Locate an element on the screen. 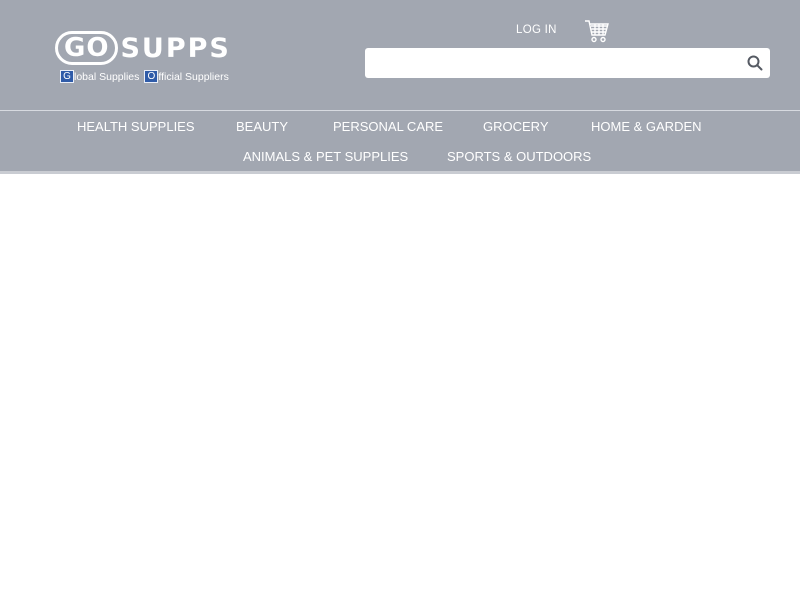 The width and height of the screenshot is (800, 600). nav-health-supplies: HEALTH SUPPLIES is located at coordinates (136, 126).